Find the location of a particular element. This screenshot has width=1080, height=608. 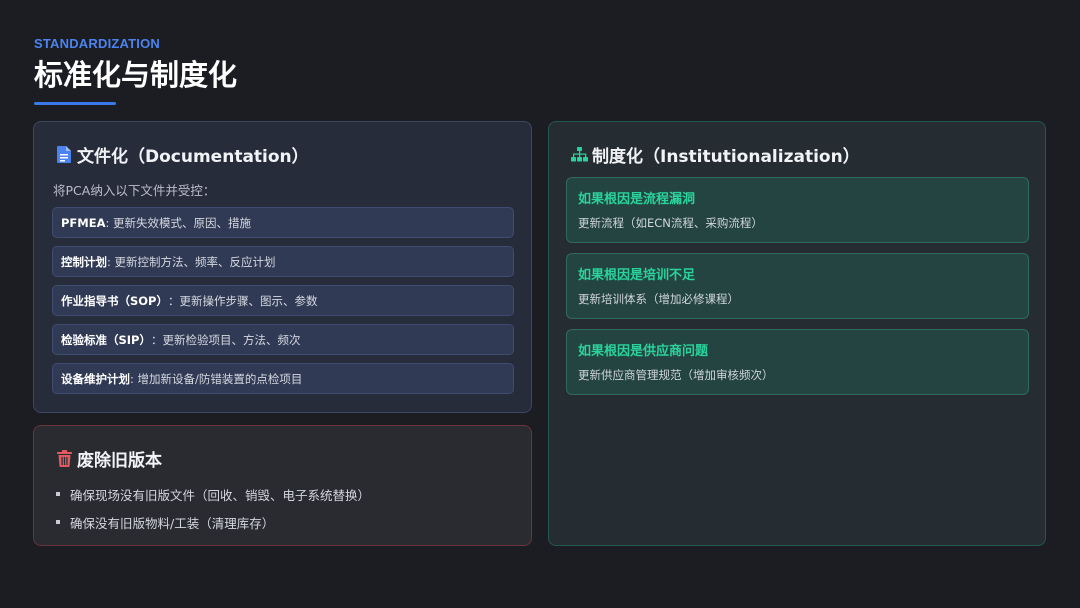

doc-item-control-plan: 控制计划 : 更新控制方法、频率、反应计划 is located at coordinates (283, 261).